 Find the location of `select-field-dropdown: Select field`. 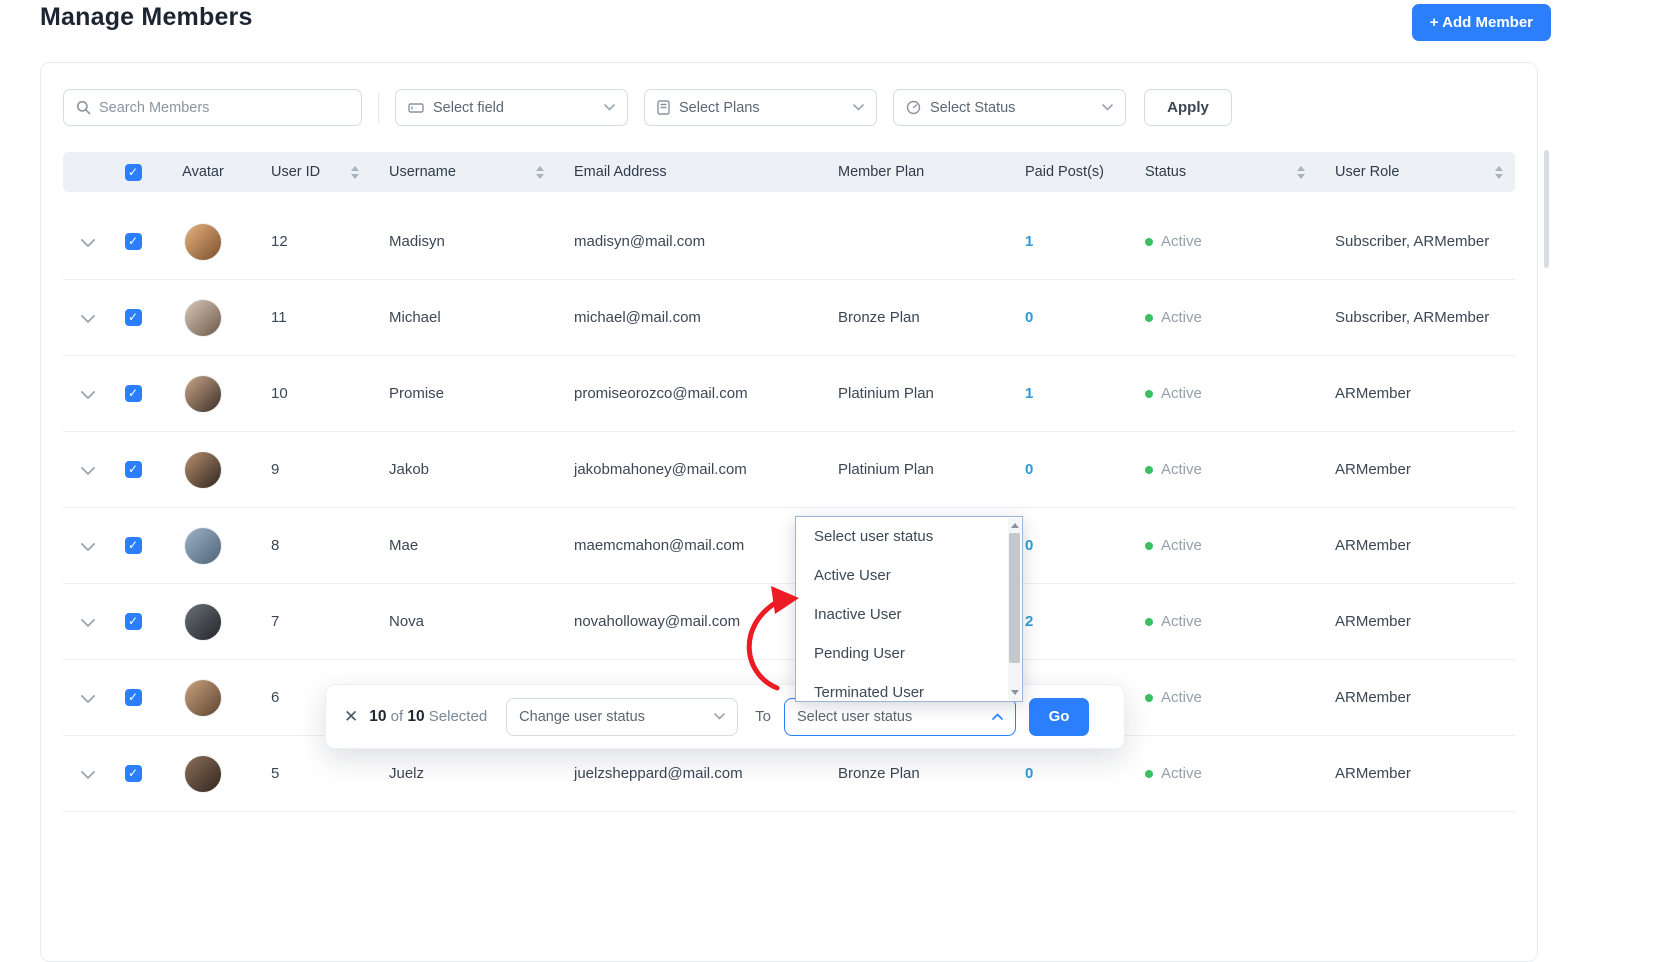

select-field-dropdown: Select field is located at coordinates (511, 107).